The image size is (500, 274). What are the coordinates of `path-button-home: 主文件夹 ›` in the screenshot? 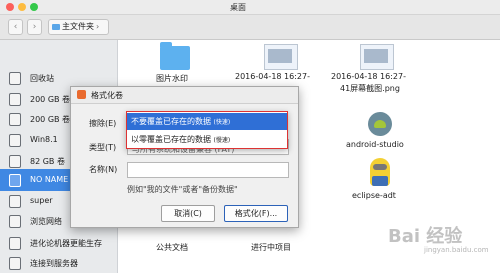 It's located at (78, 27).